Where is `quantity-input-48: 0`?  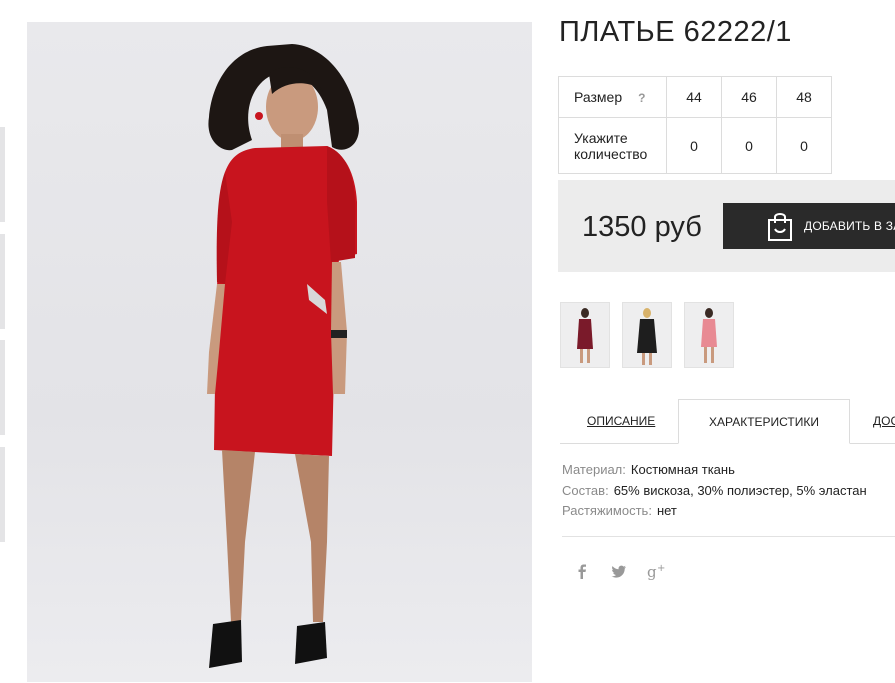 quantity-input-48: 0 is located at coordinates (804, 146).